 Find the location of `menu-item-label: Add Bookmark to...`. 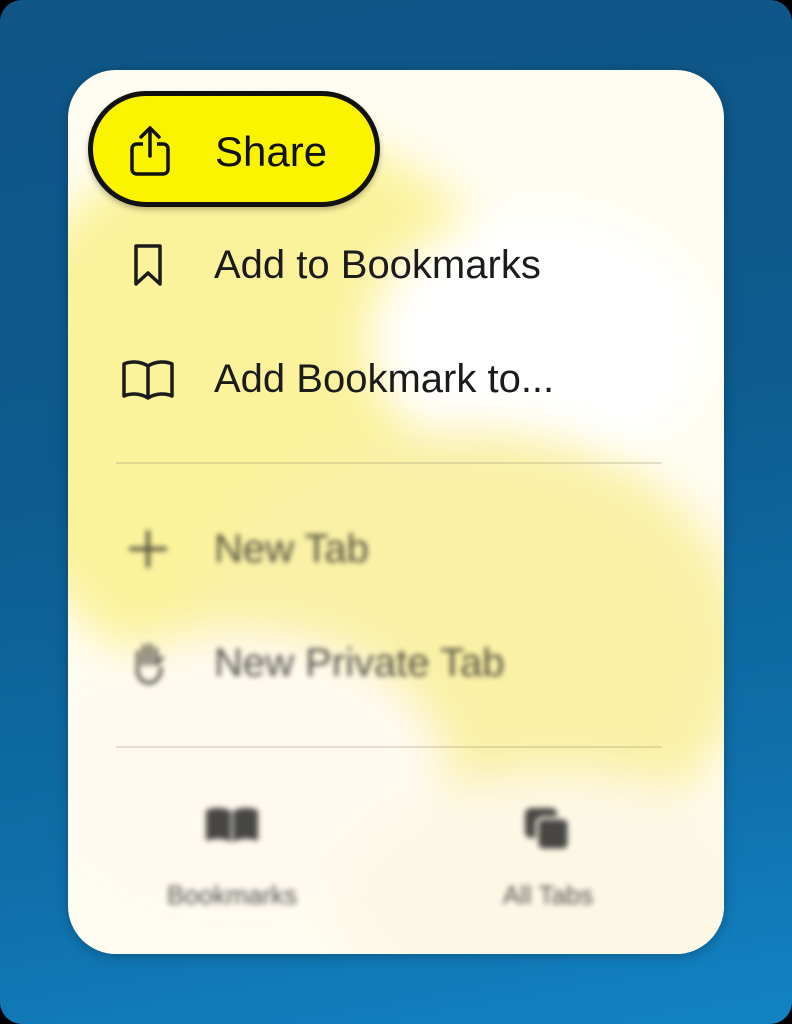

menu-item-label: Add Bookmark to... is located at coordinates (384, 379).